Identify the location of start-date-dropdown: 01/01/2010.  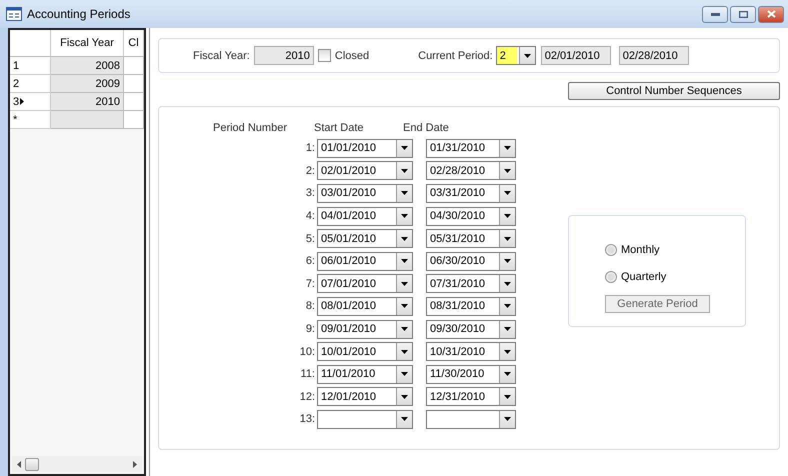
(365, 148).